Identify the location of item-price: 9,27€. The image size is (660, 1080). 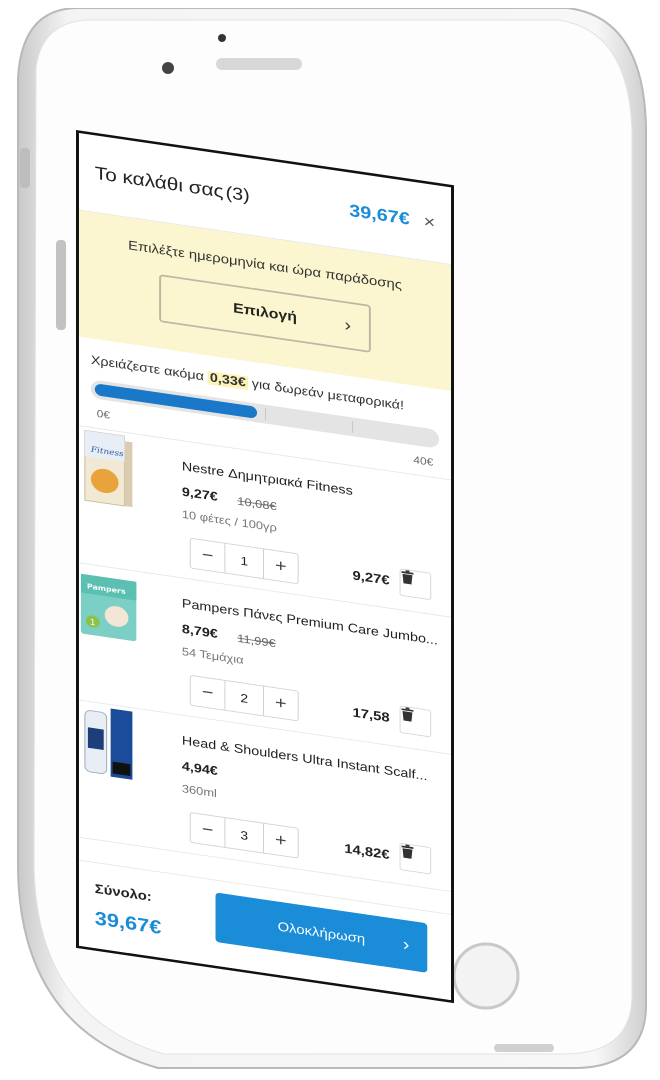
(199, 495).